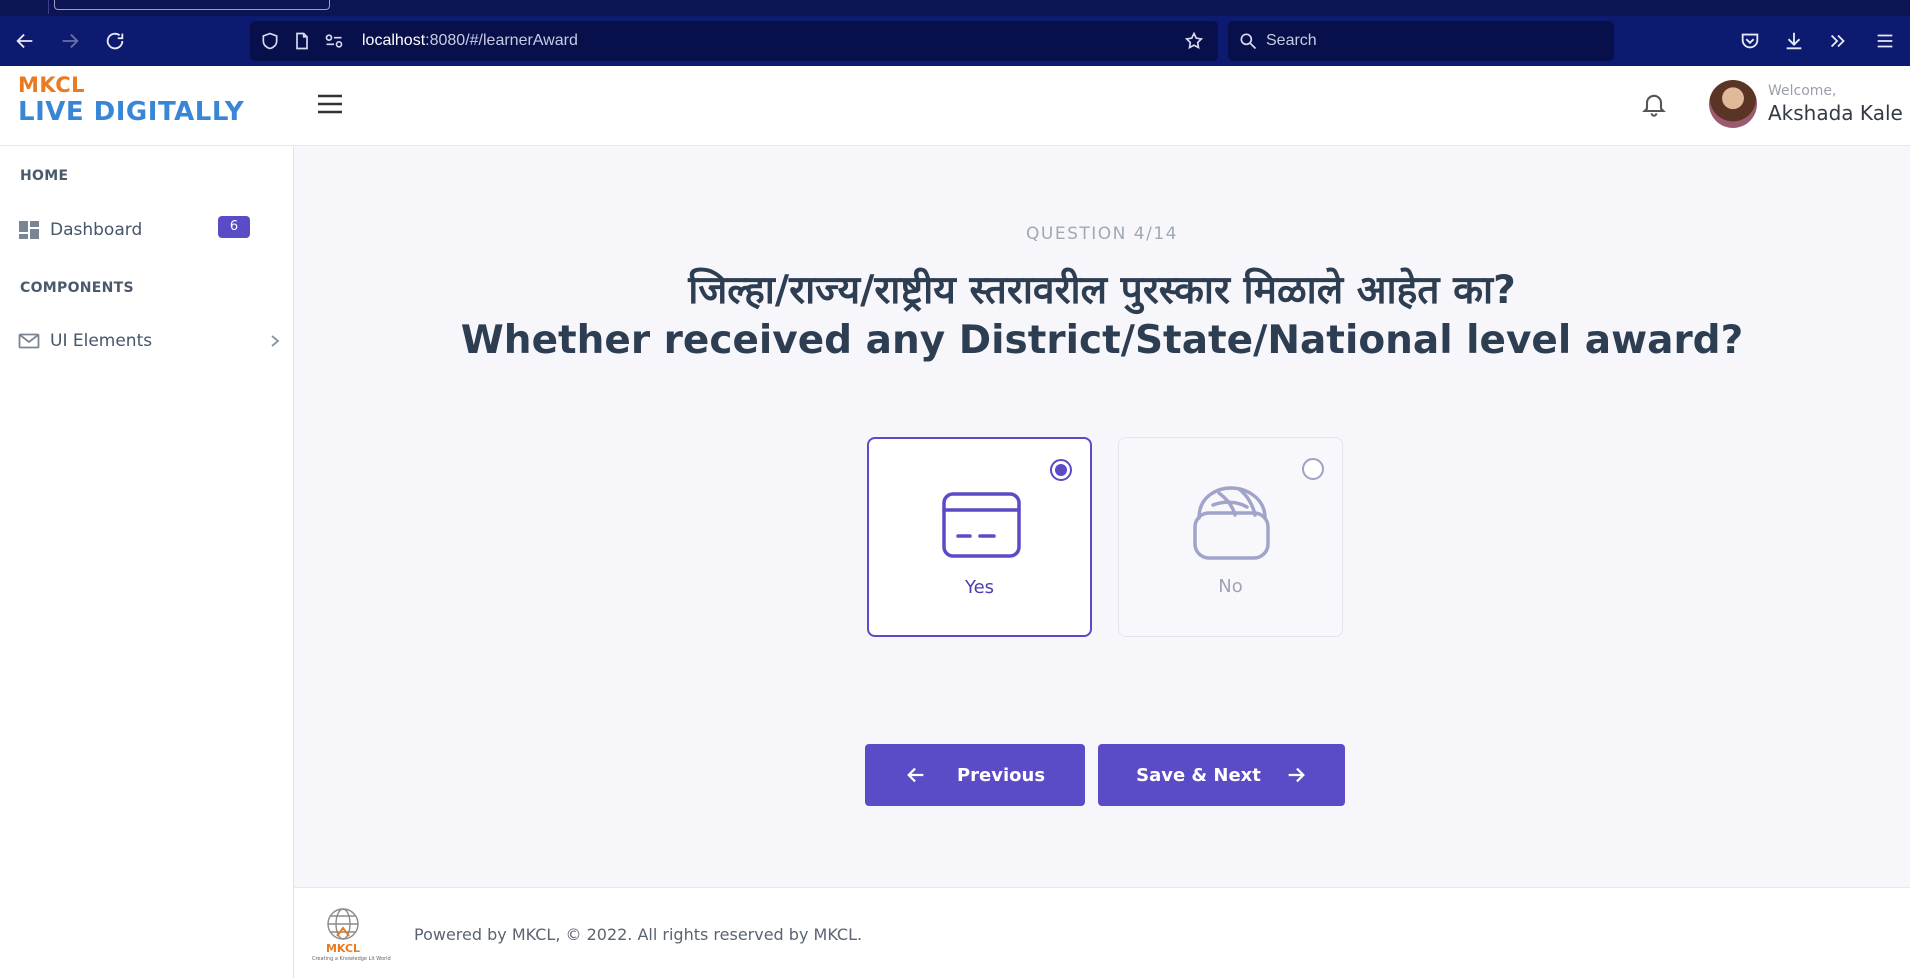  I want to click on back-arrow-icon, so click(25, 41).